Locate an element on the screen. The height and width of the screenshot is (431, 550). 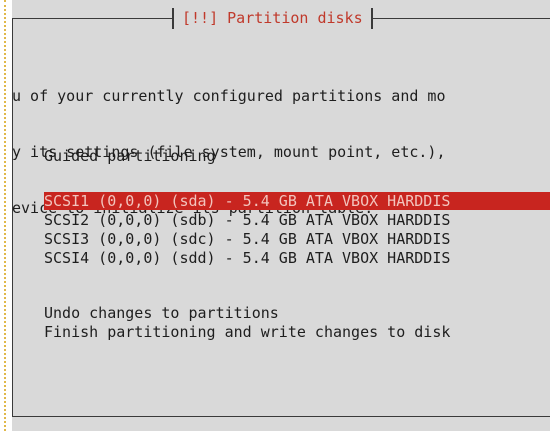
dialog-title: [!!] Partition disks is located at coordinates (272, 18).